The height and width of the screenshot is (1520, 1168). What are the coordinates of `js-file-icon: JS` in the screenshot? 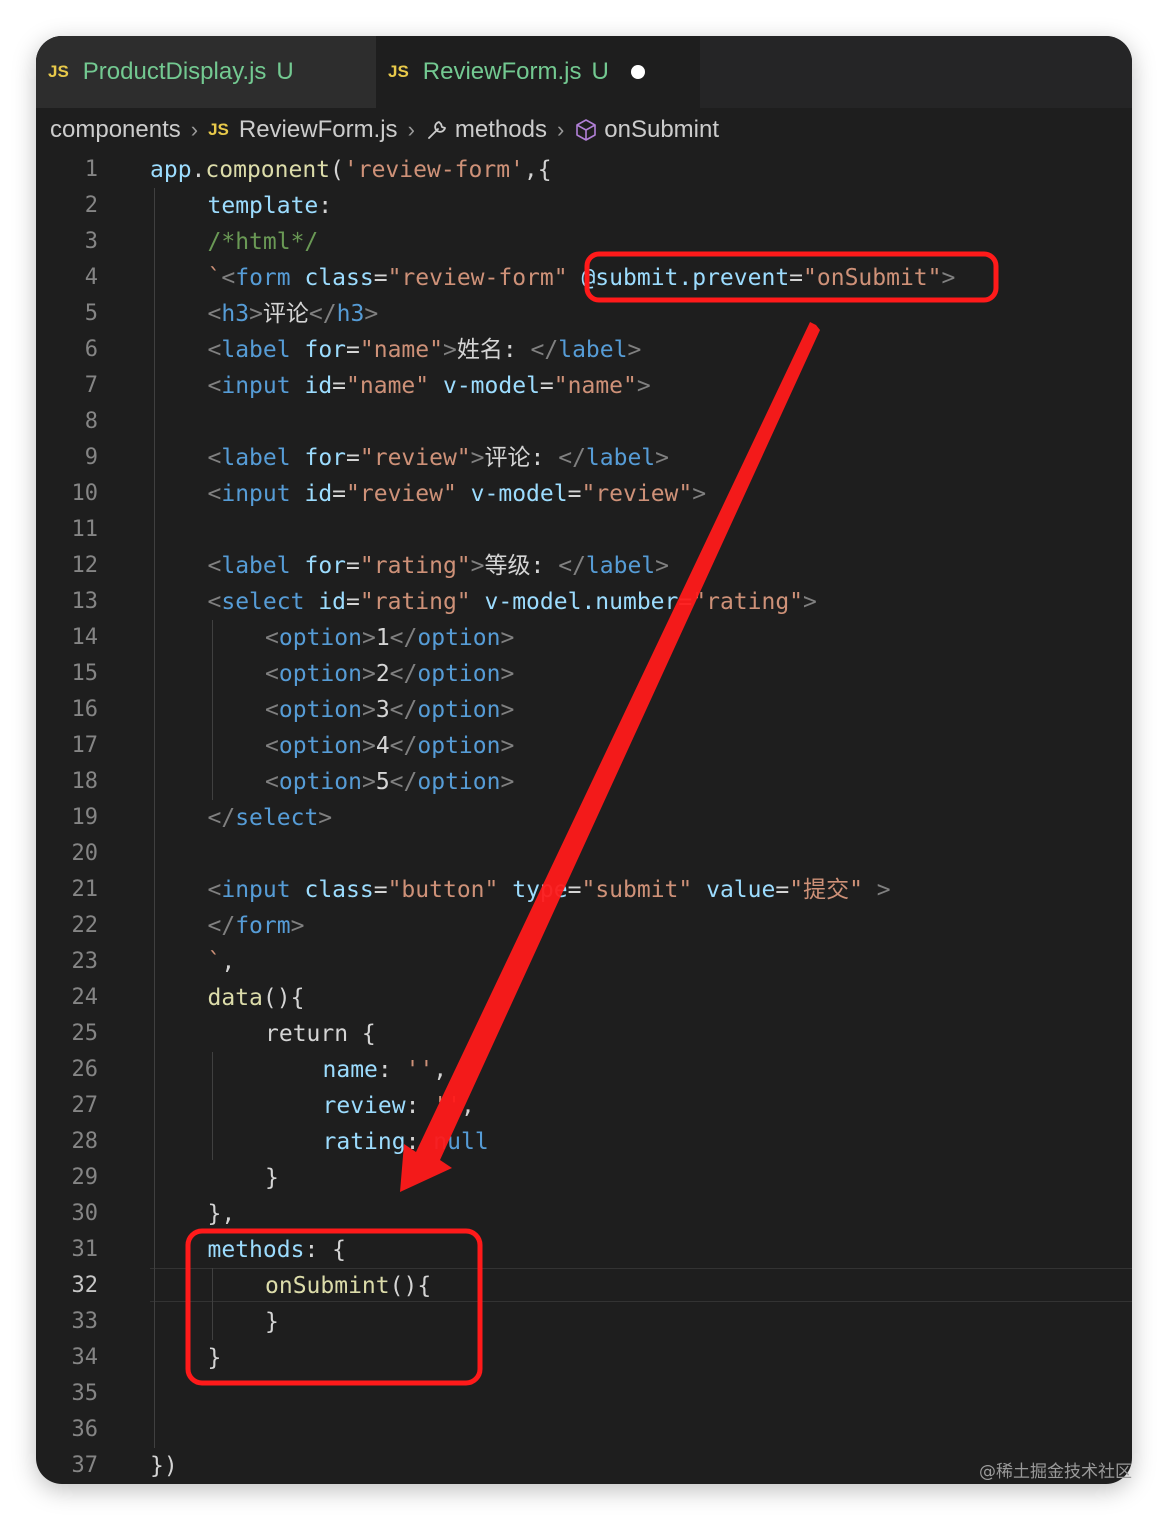 It's located at (398, 71).